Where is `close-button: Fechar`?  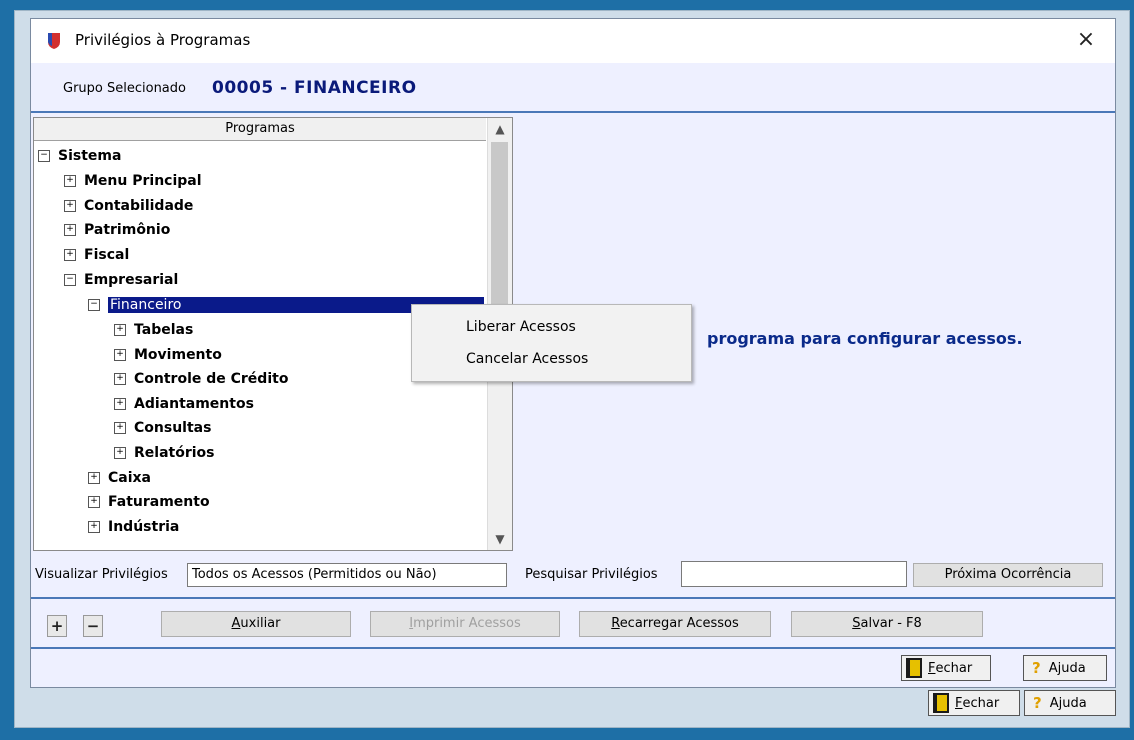
close-button: Fechar is located at coordinates (946, 668).